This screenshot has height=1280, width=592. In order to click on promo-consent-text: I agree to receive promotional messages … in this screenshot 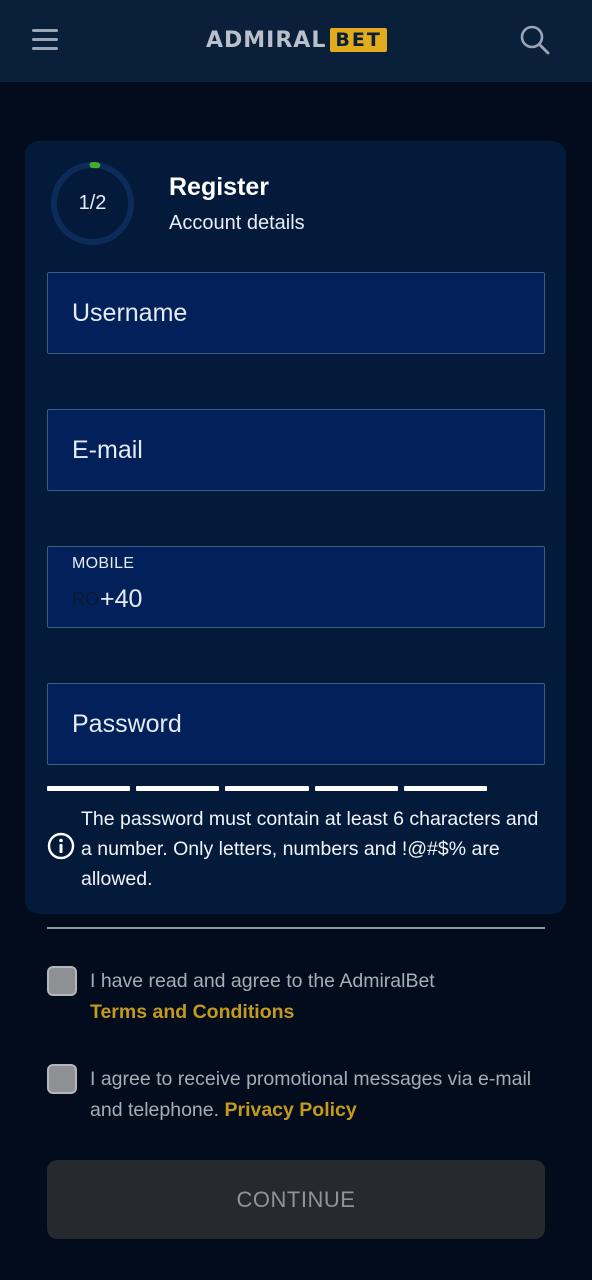, I will do `click(325, 1095)`.